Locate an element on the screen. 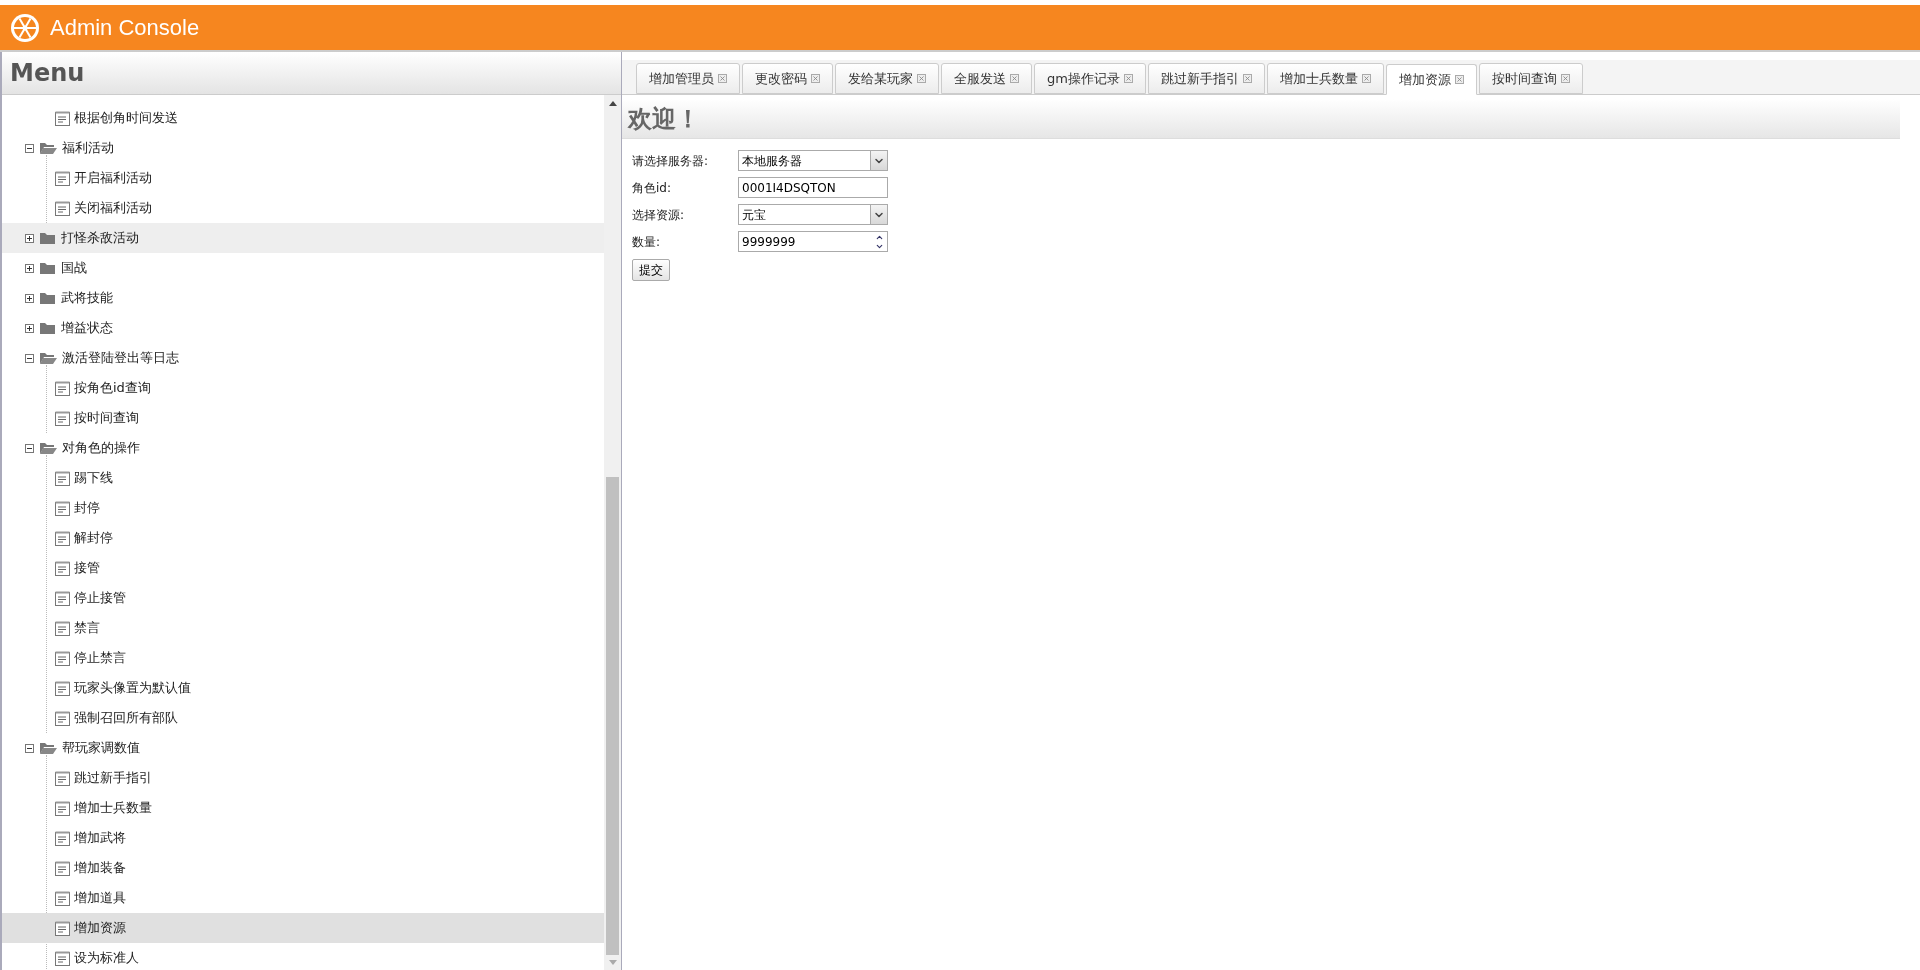  tab: 增加资源 is located at coordinates (1431, 79).